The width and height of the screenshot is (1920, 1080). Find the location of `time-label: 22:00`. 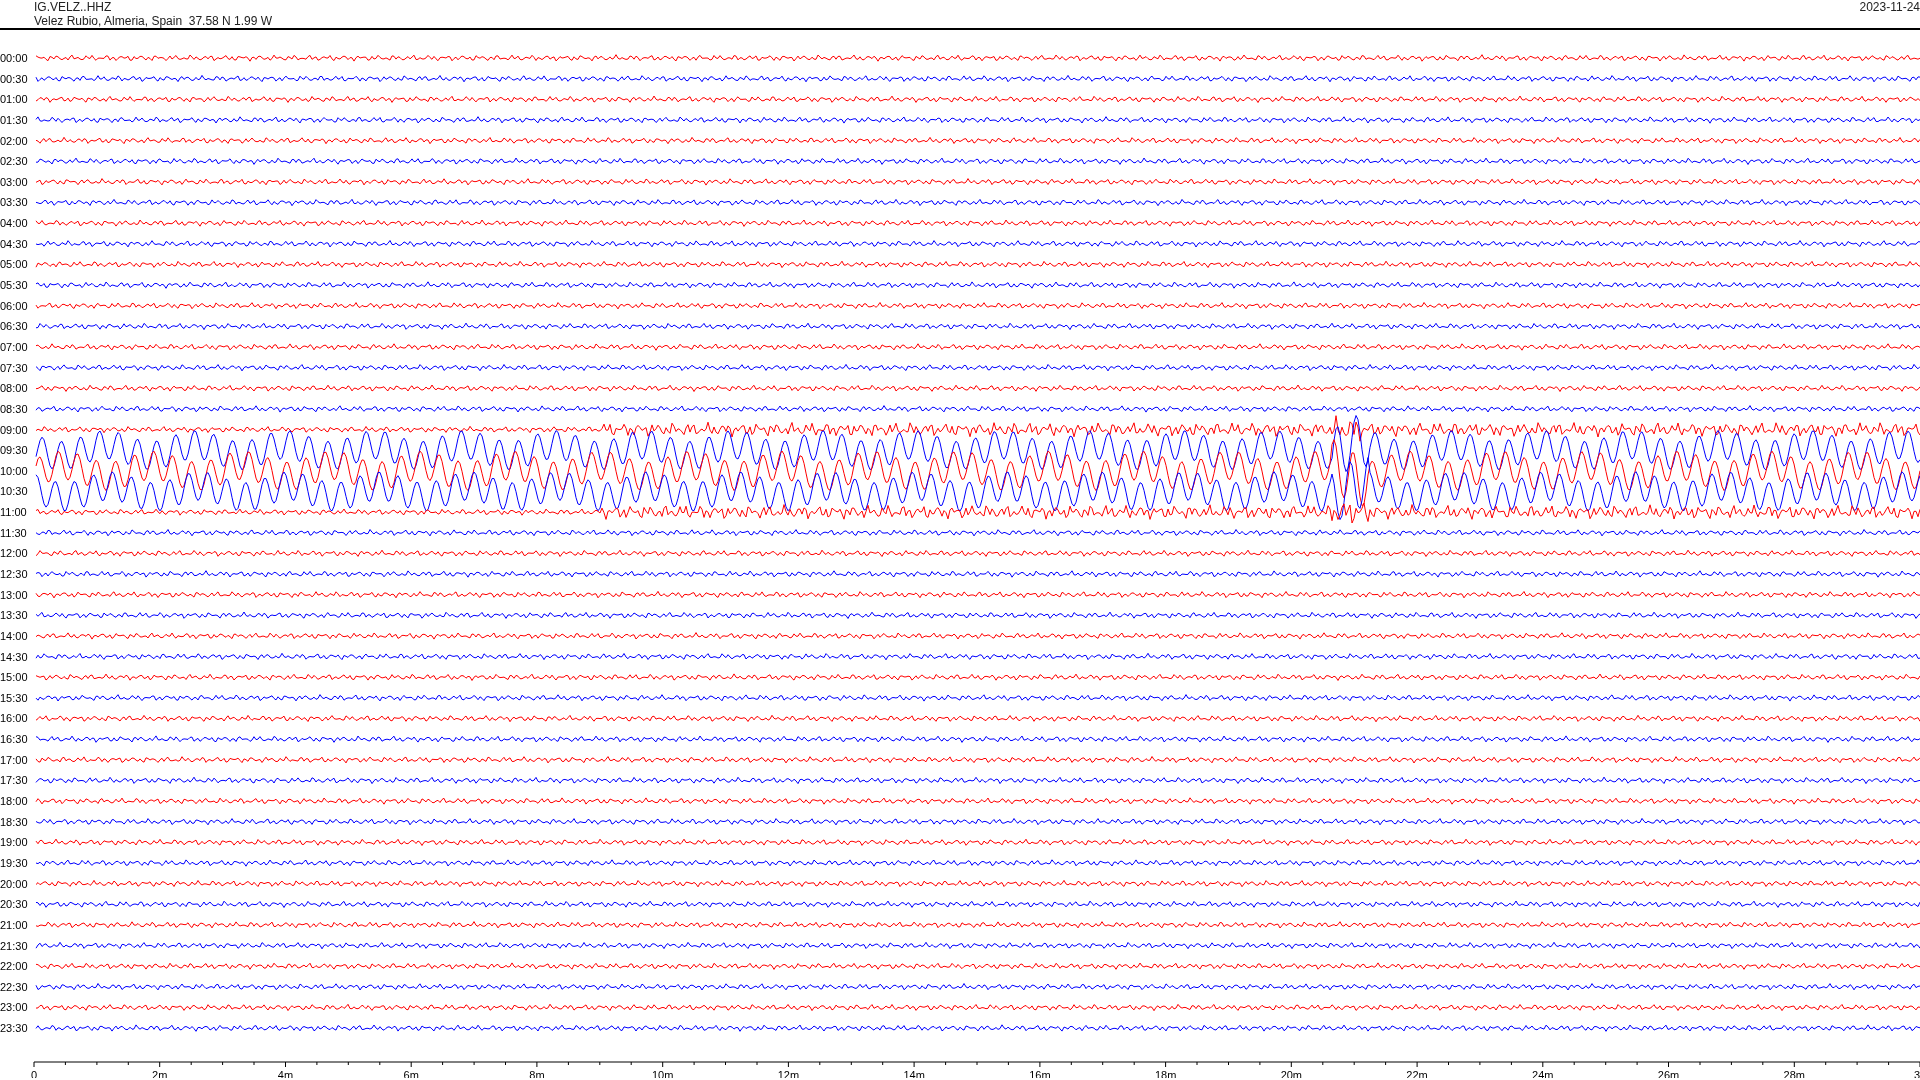

time-label: 22:00 is located at coordinates (14, 966).